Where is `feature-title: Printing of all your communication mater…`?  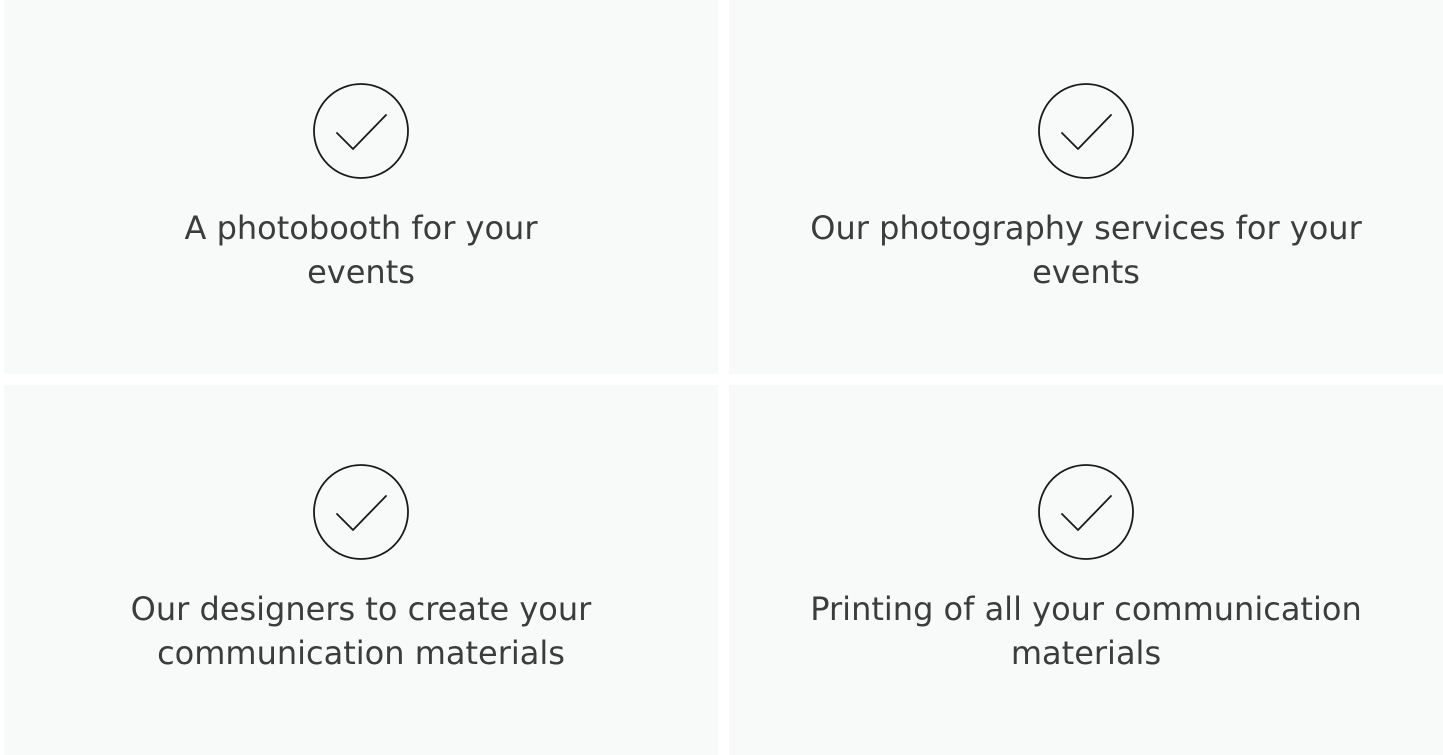
feature-title: Printing of all your communication mater… is located at coordinates (1086, 631).